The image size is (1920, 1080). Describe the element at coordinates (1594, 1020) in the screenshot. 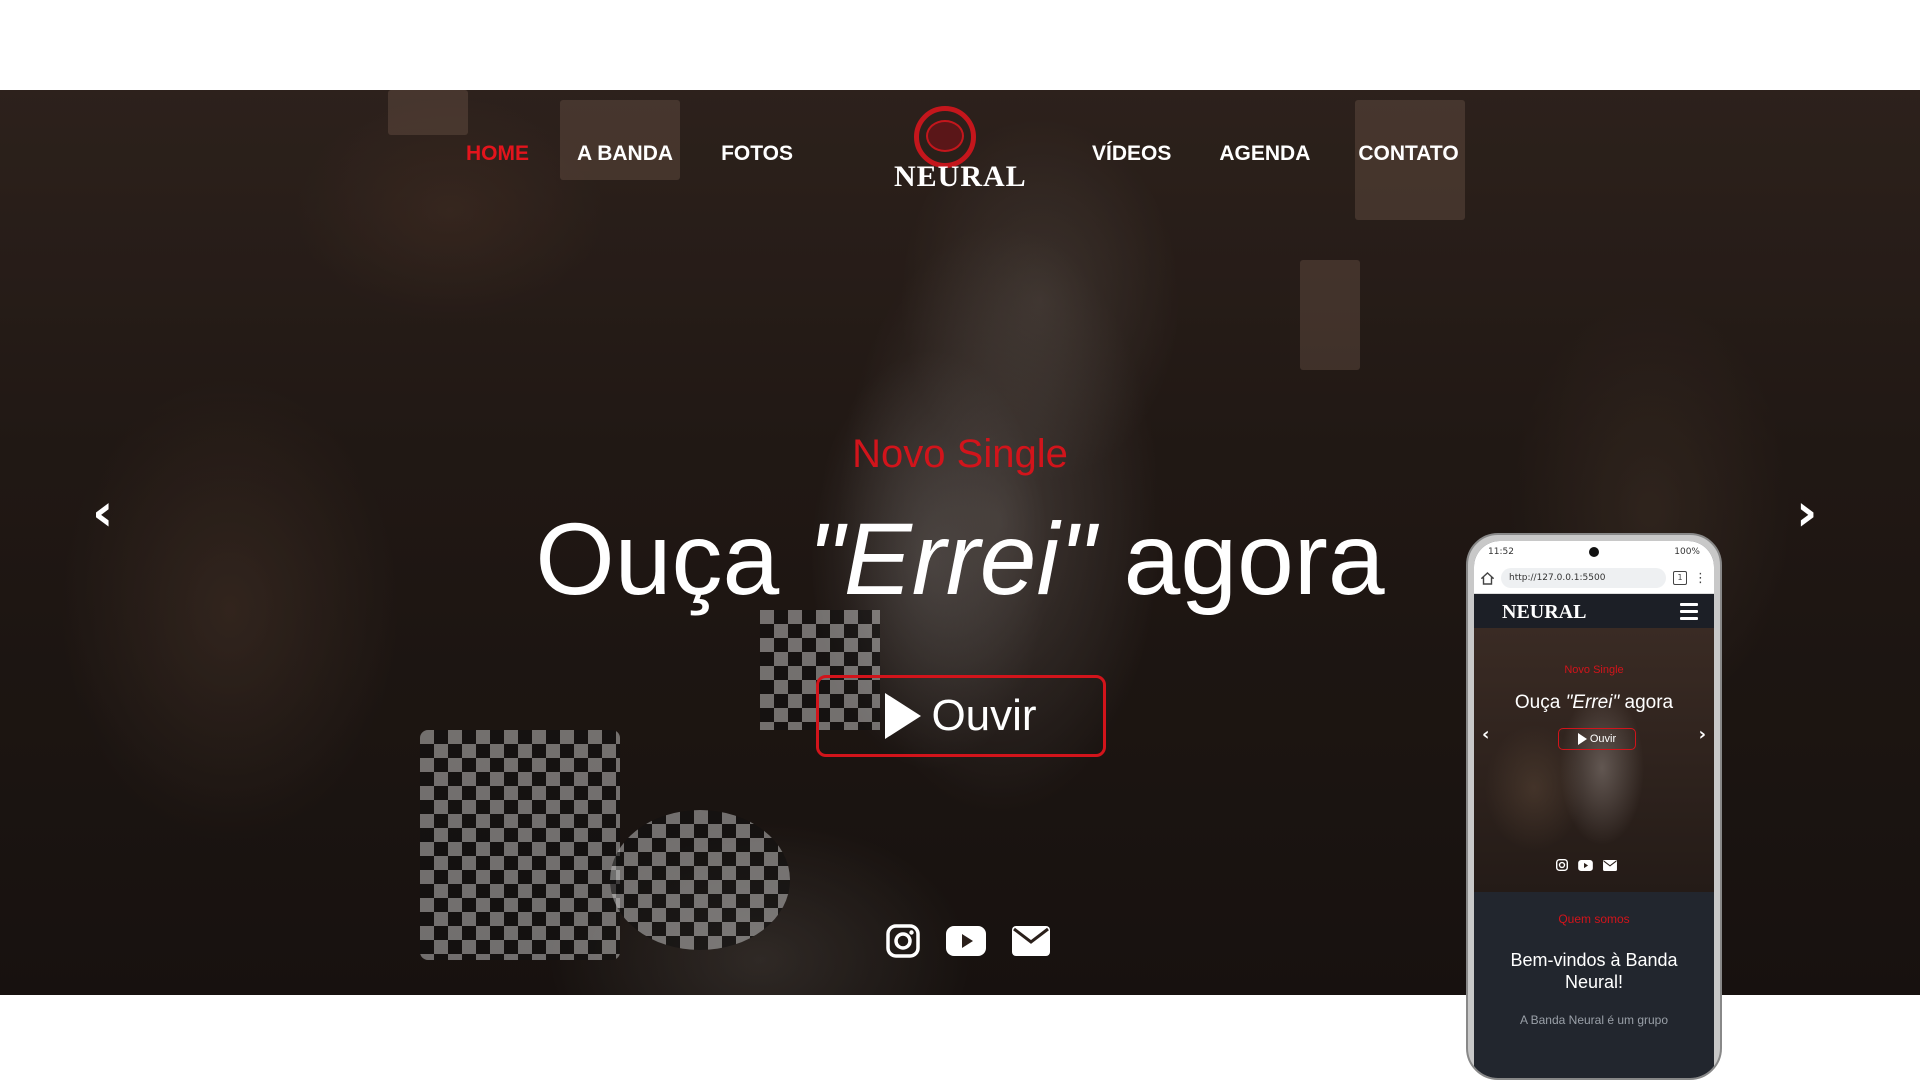

I see `about-text: A Banda Neural é um grupo` at that location.